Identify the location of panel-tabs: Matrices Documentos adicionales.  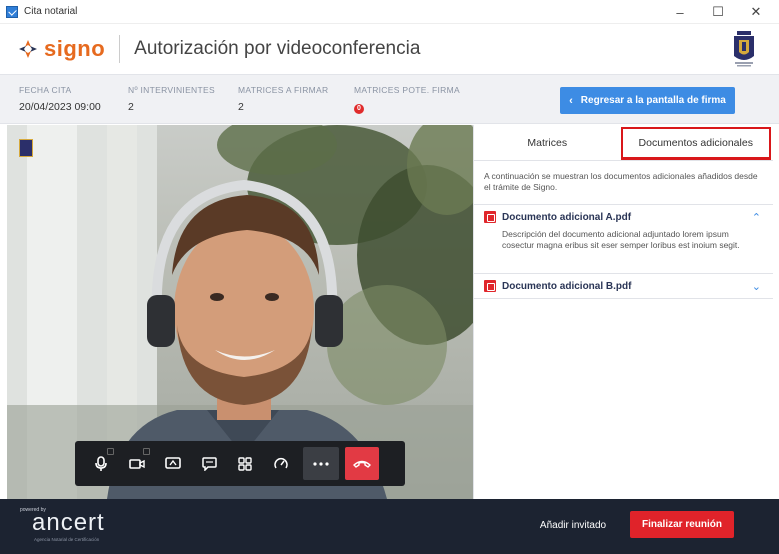
(623, 143).